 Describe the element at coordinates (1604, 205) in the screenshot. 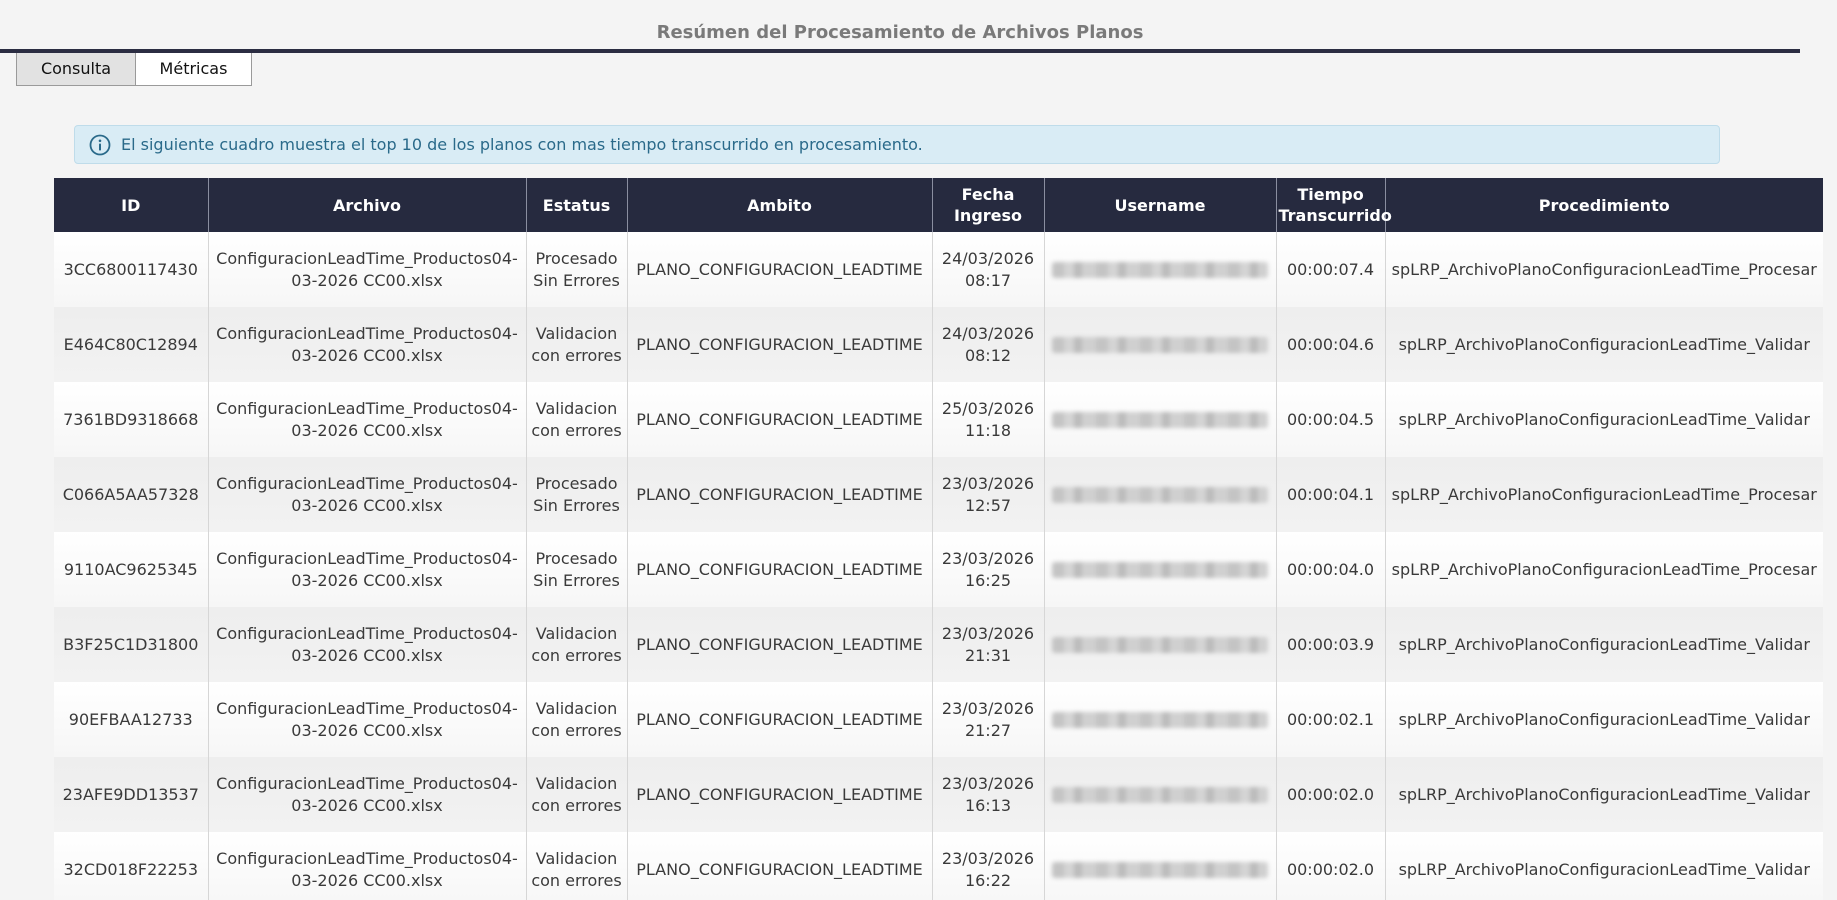

I see `column-header-procedimiento: Procedimiento` at that location.